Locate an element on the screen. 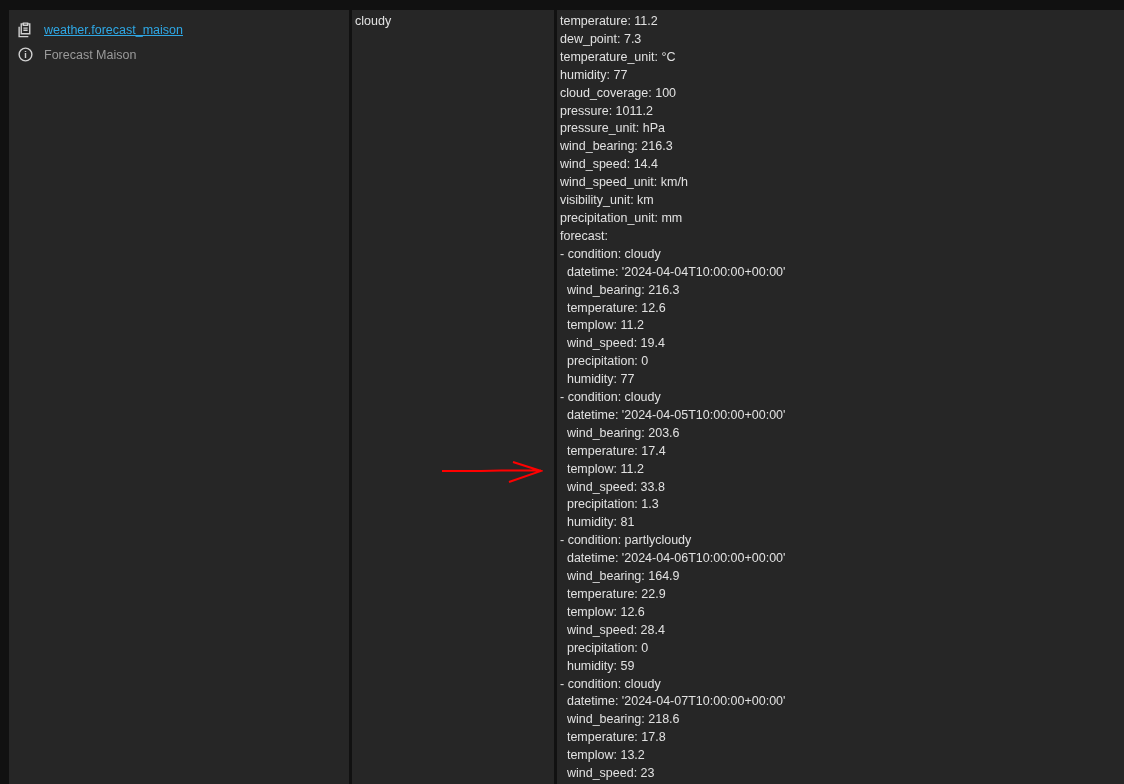 This screenshot has width=1124, height=784. attribute-line: templow: 12.6 is located at coordinates (605, 612).